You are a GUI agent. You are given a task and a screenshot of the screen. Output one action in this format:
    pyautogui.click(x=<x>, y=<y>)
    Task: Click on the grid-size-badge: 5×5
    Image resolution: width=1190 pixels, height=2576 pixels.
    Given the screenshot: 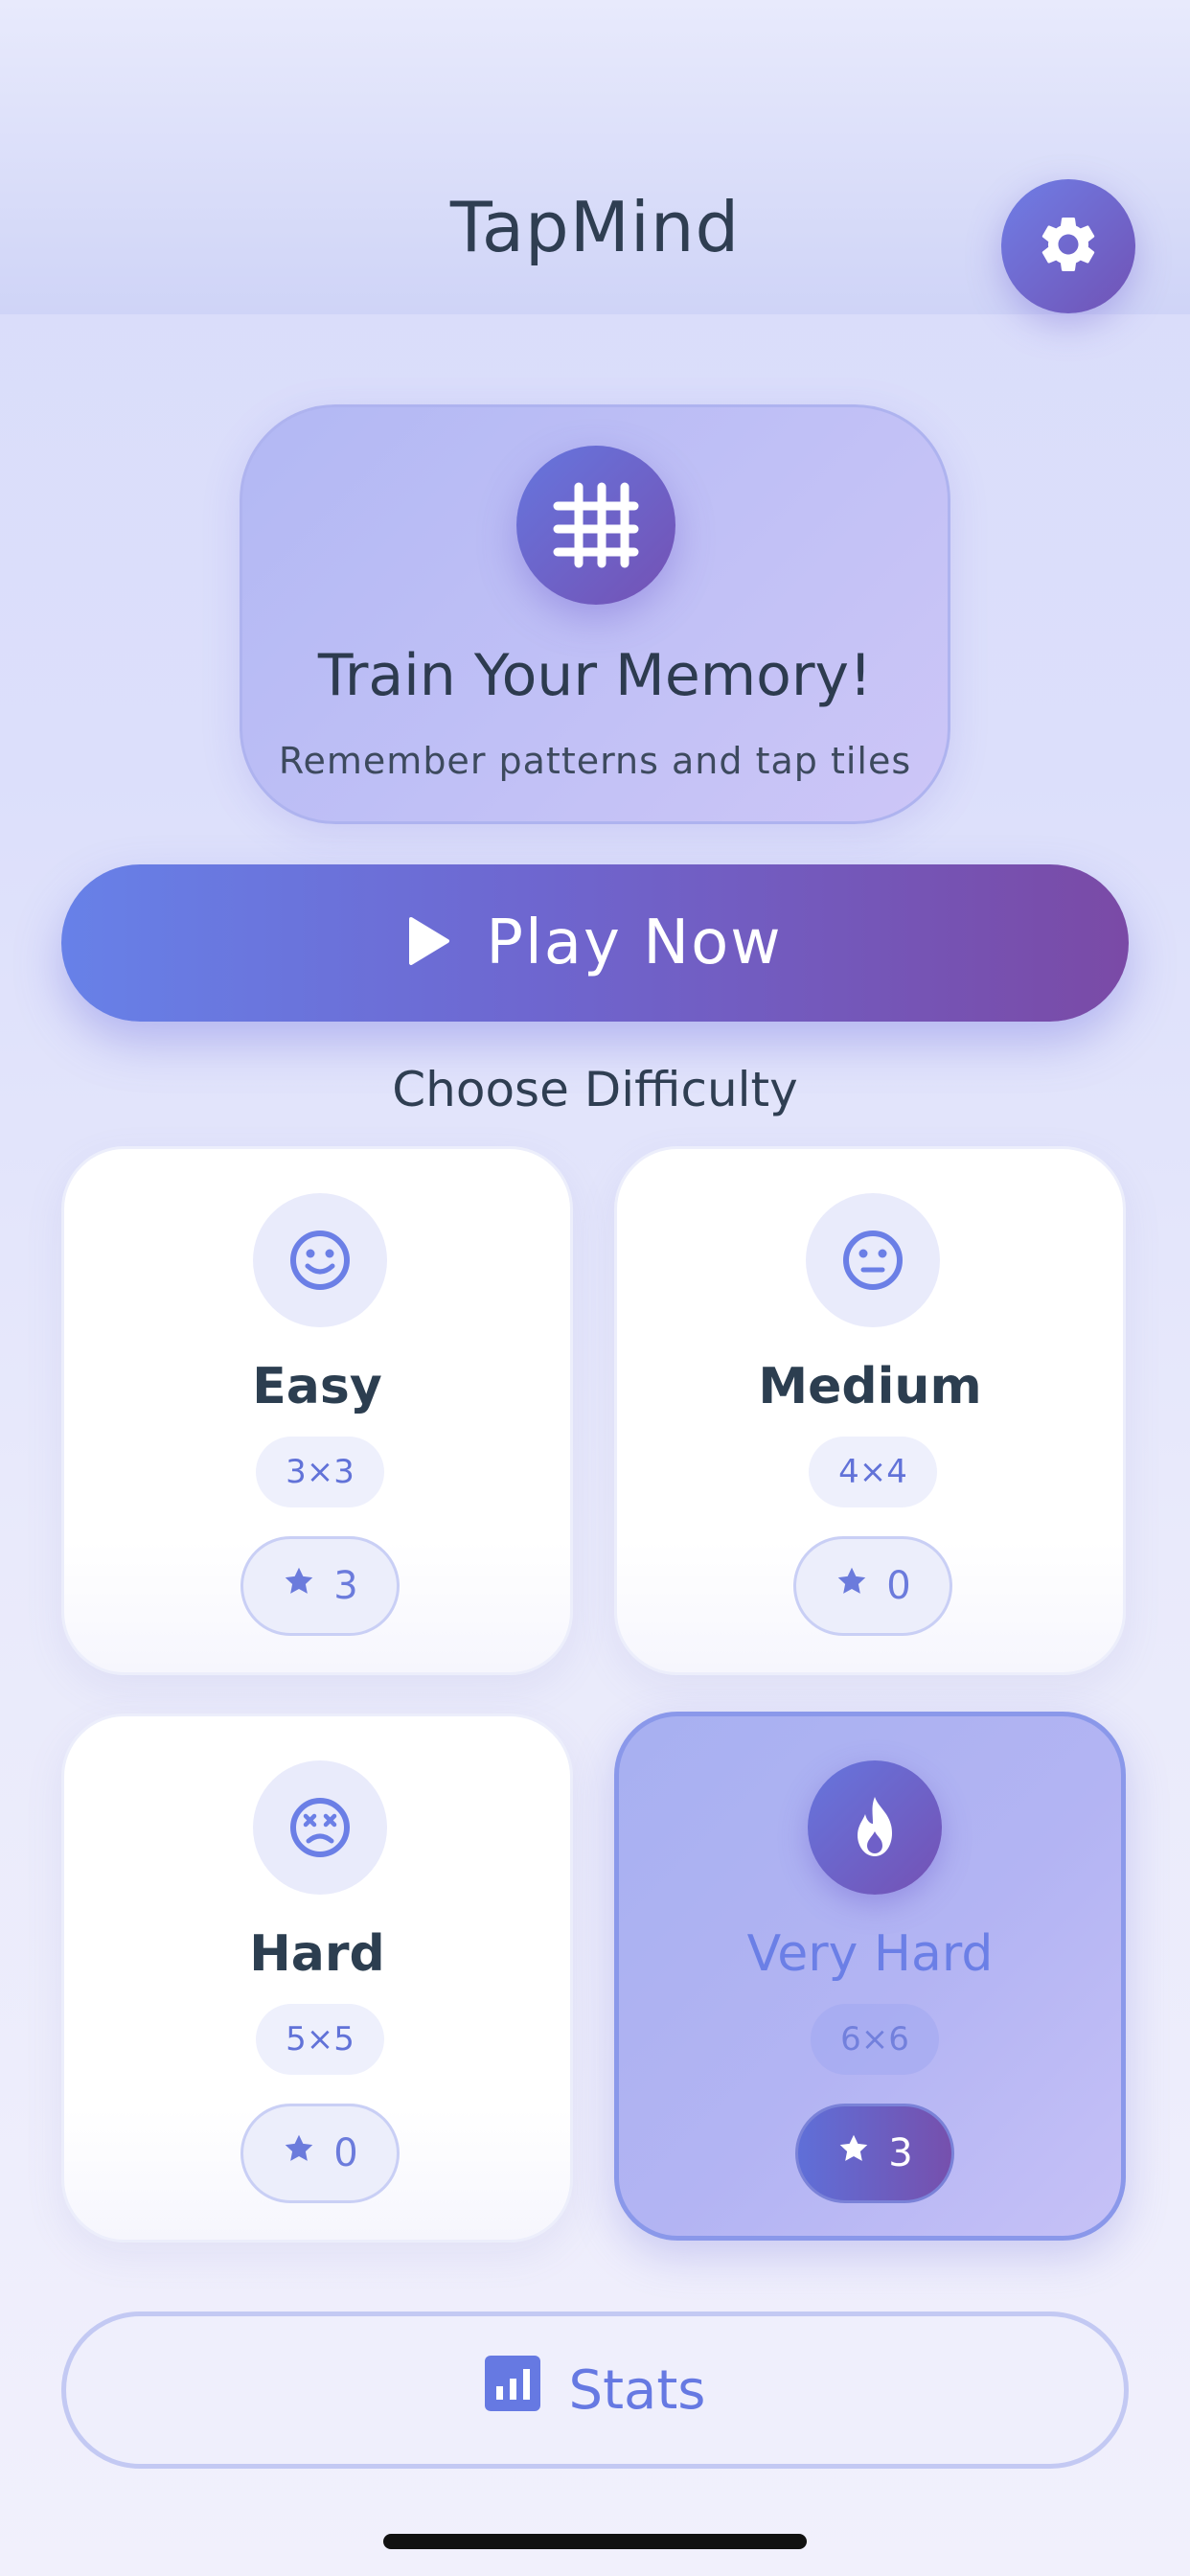 What is the action you would take?
    pyautogui.click(x=320, y=2039)
    